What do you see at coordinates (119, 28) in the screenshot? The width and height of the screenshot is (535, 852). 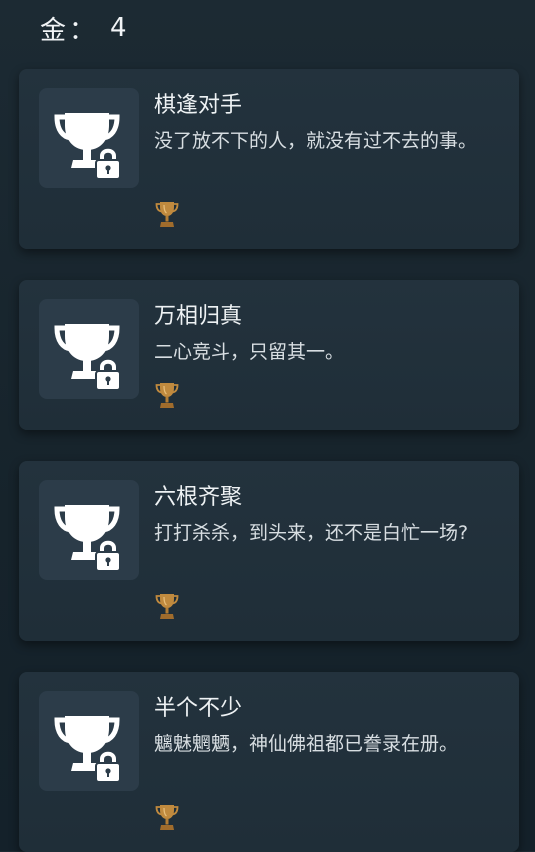 I see `gold-count: 4` at bounding box center [119, 28].